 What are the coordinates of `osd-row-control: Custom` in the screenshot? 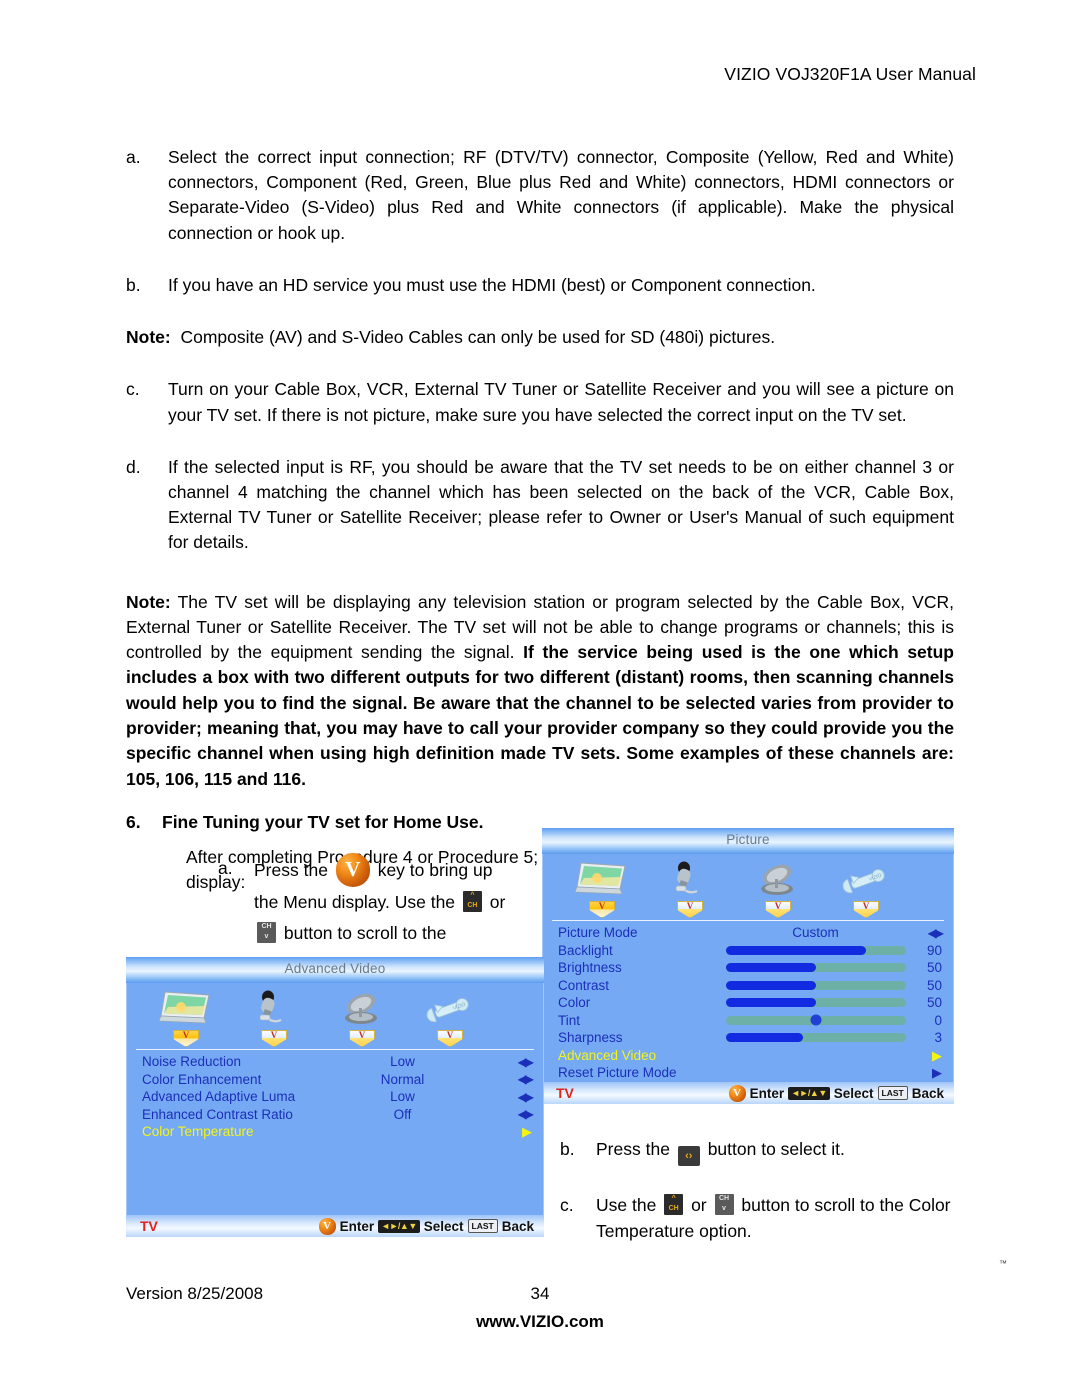 It's located at (815, 933).